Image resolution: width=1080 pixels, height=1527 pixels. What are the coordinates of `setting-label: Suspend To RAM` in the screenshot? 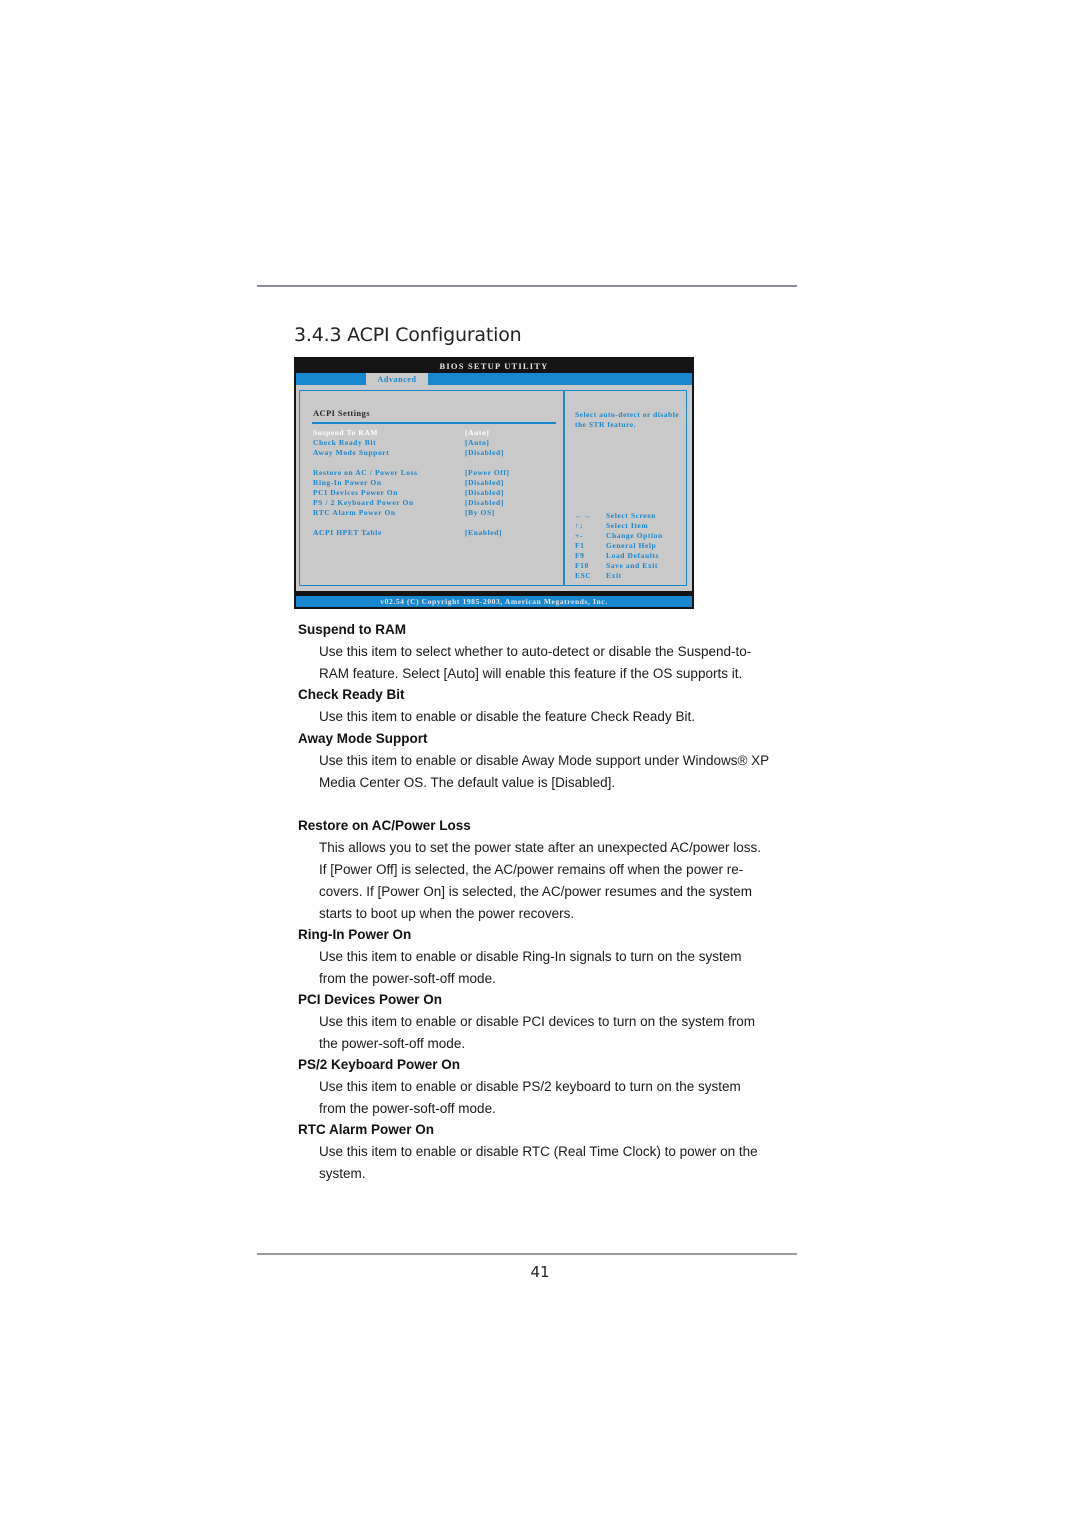 It's located at (346, 432).